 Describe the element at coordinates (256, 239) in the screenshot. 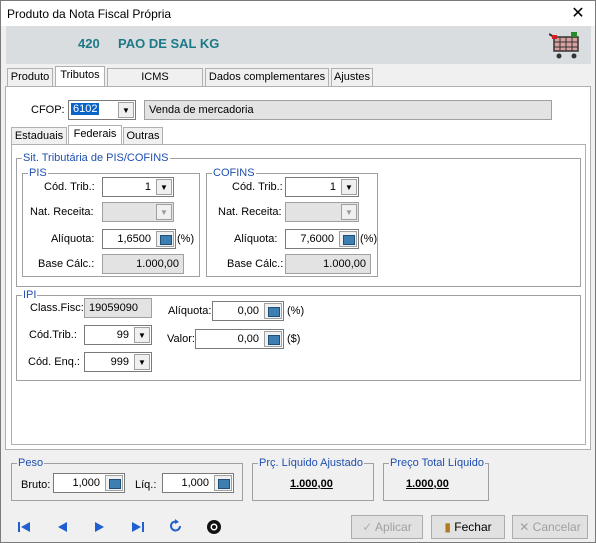

I see `cofins-aliquota-label: Alíquota:` at that location.